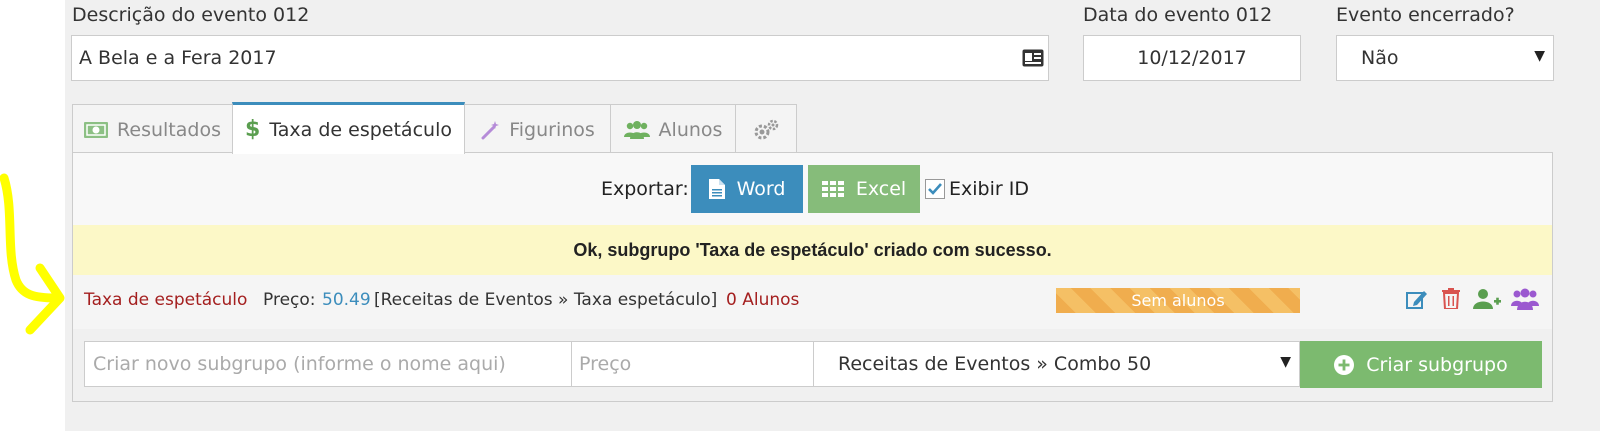 This screenshot has height=431, width=1600. I want to click on tab-taxa-de-espetaculo: $ Taxa de espetáculo, so click(348, 128).